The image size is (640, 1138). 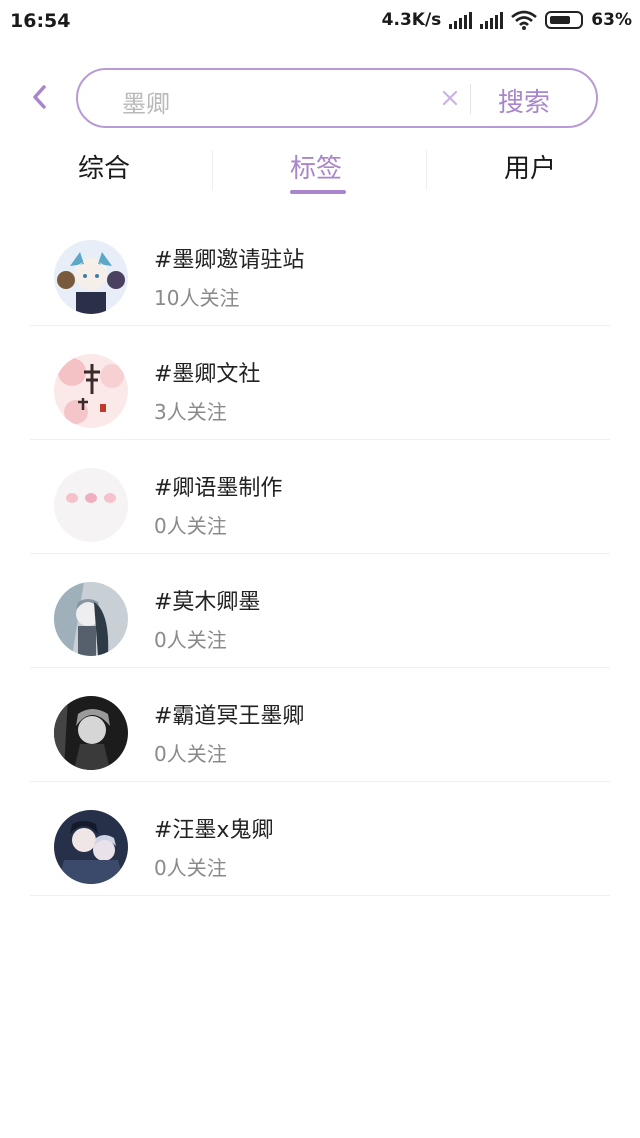 I want to click on tag-title: #墨卿邀请驻站, so click(x=229, y=260).